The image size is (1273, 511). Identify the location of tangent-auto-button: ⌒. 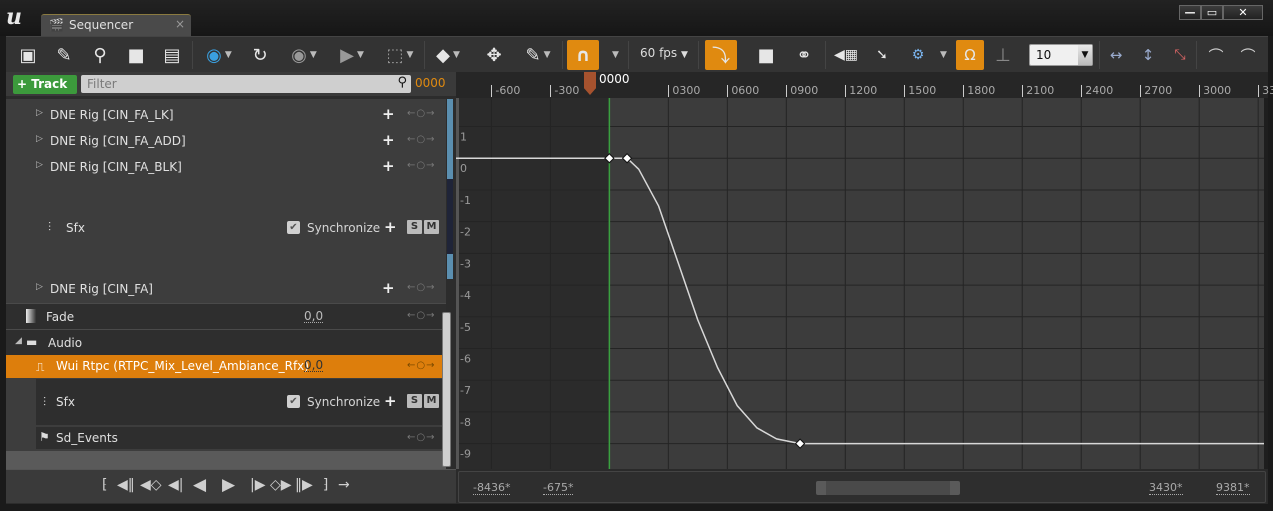
(1216, 55).